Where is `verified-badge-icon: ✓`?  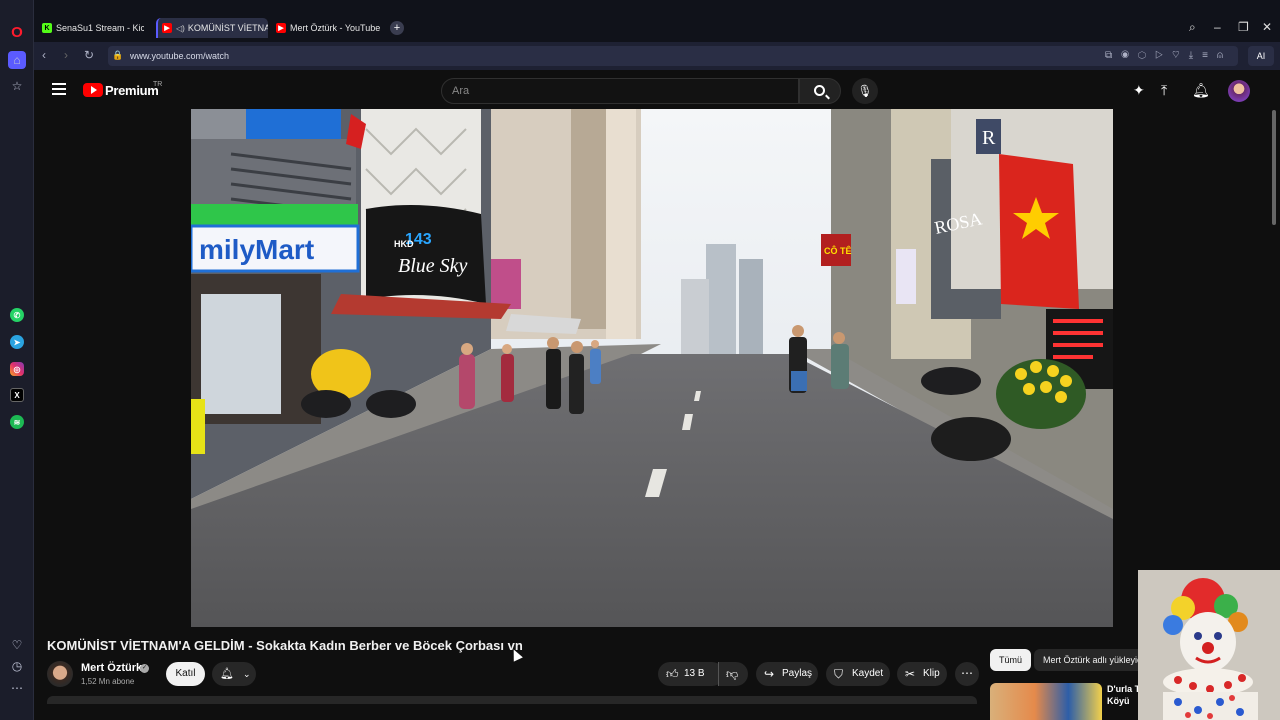
verified-badge-icon: ✓ is located at coordinates (144, 668).